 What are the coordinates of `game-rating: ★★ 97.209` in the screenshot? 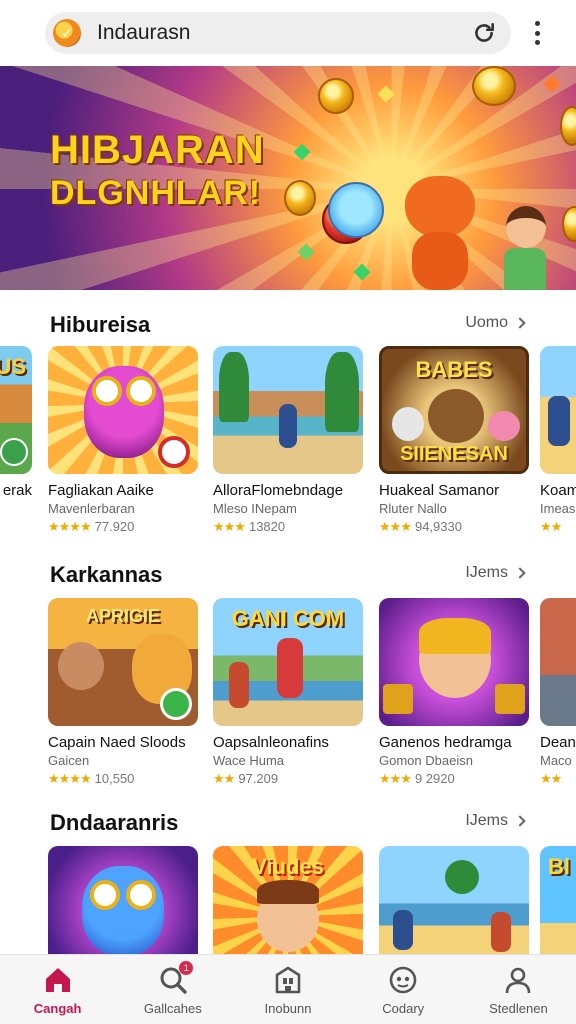 It's located at (288, 779).